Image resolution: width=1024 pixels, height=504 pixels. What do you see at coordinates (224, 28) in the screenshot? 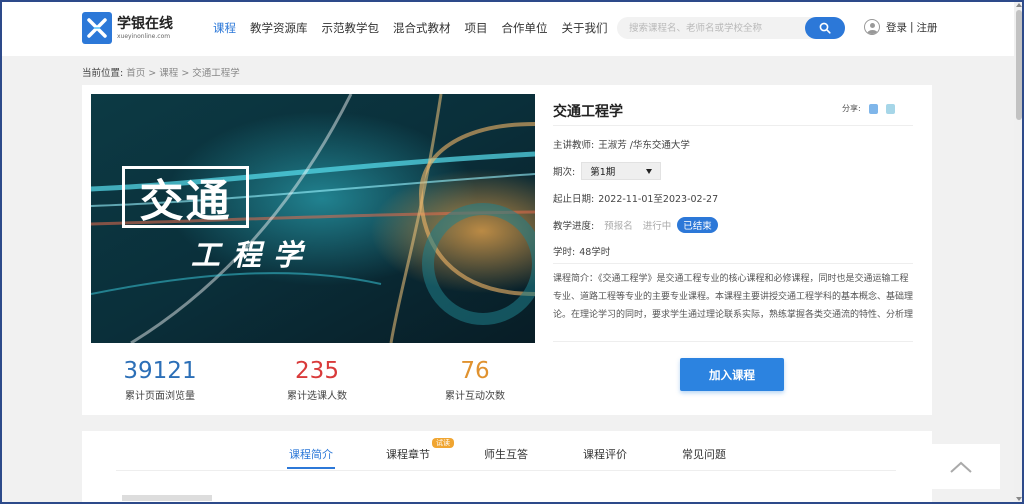
I see `nav-item-courses: 课程` at bounding box center [224, 28].